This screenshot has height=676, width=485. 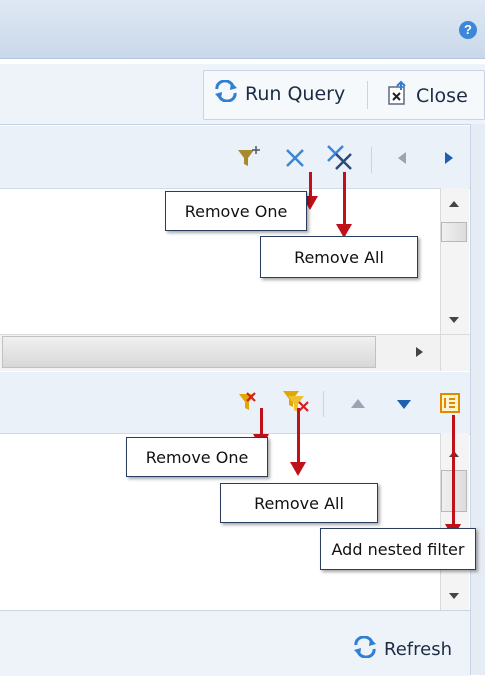 What do you see at coordinates (236, 211) in the screenshot?
I see `callout-remove-one-top: Remove One` at bounding box center [236, 211].